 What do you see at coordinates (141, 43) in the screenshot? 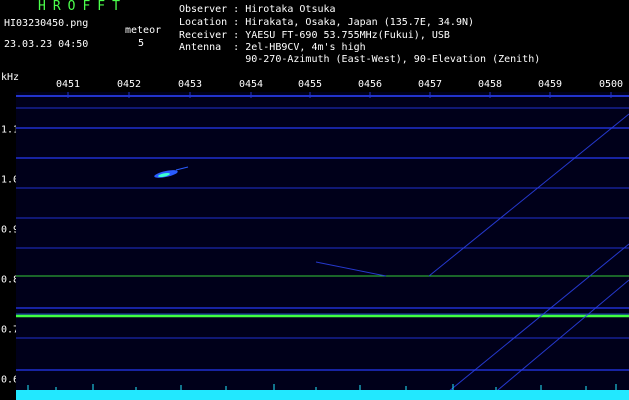
I see `meteor-count: 5` at bounding box center [141, 43].